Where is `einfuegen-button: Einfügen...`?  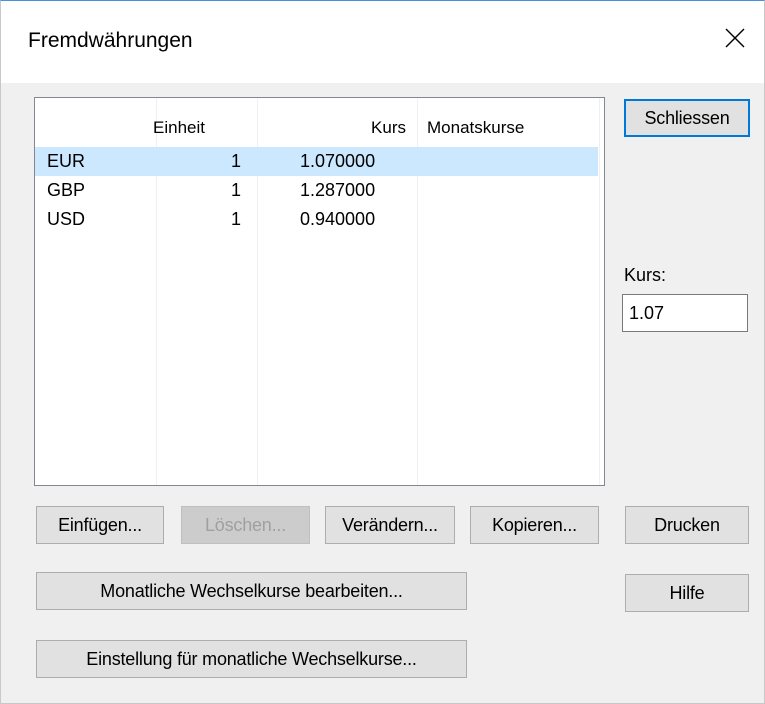
einfuegen-button: Einfügen... is located at coordinates (100, 525).